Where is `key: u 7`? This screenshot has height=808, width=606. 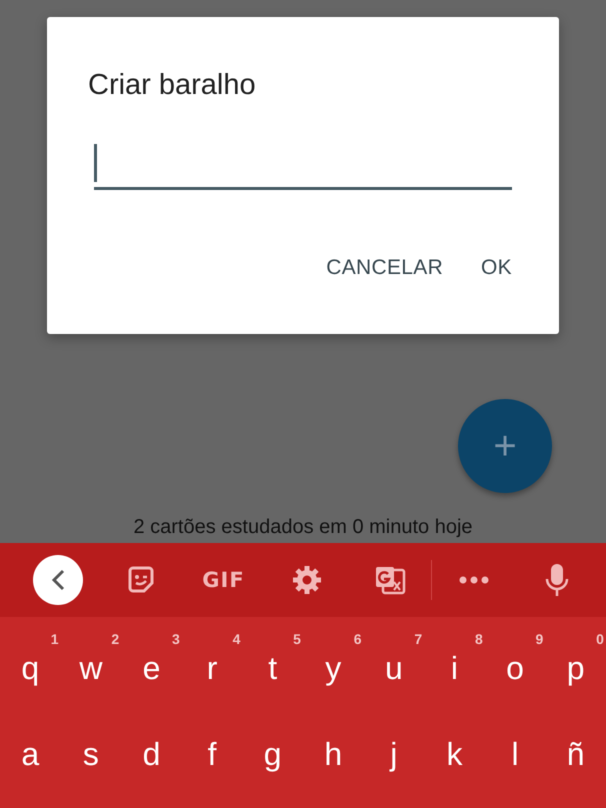 key: u 7 is located at coordinates (394, 668).